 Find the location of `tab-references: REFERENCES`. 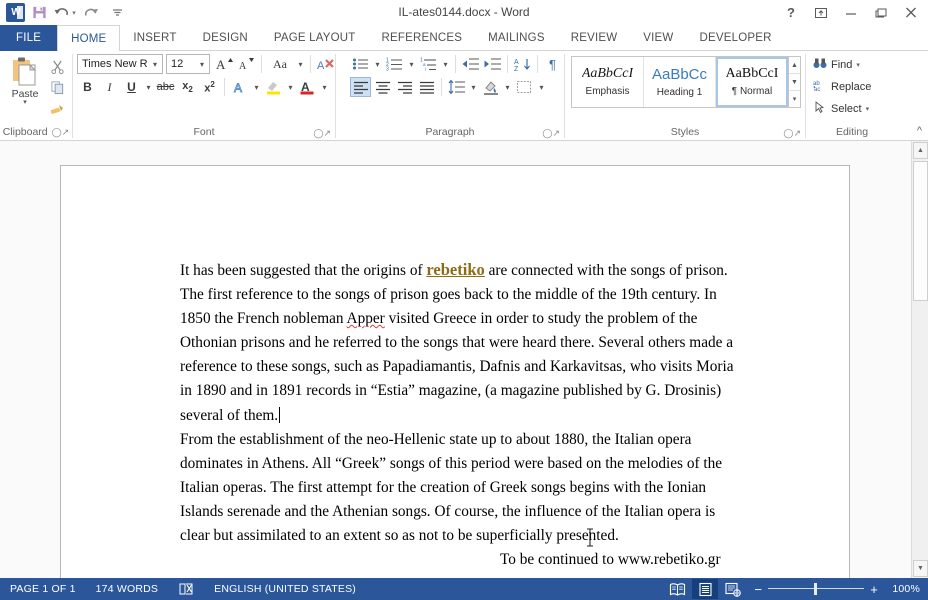

tab-references: REFERENCES is located at coordinates (422, 38).